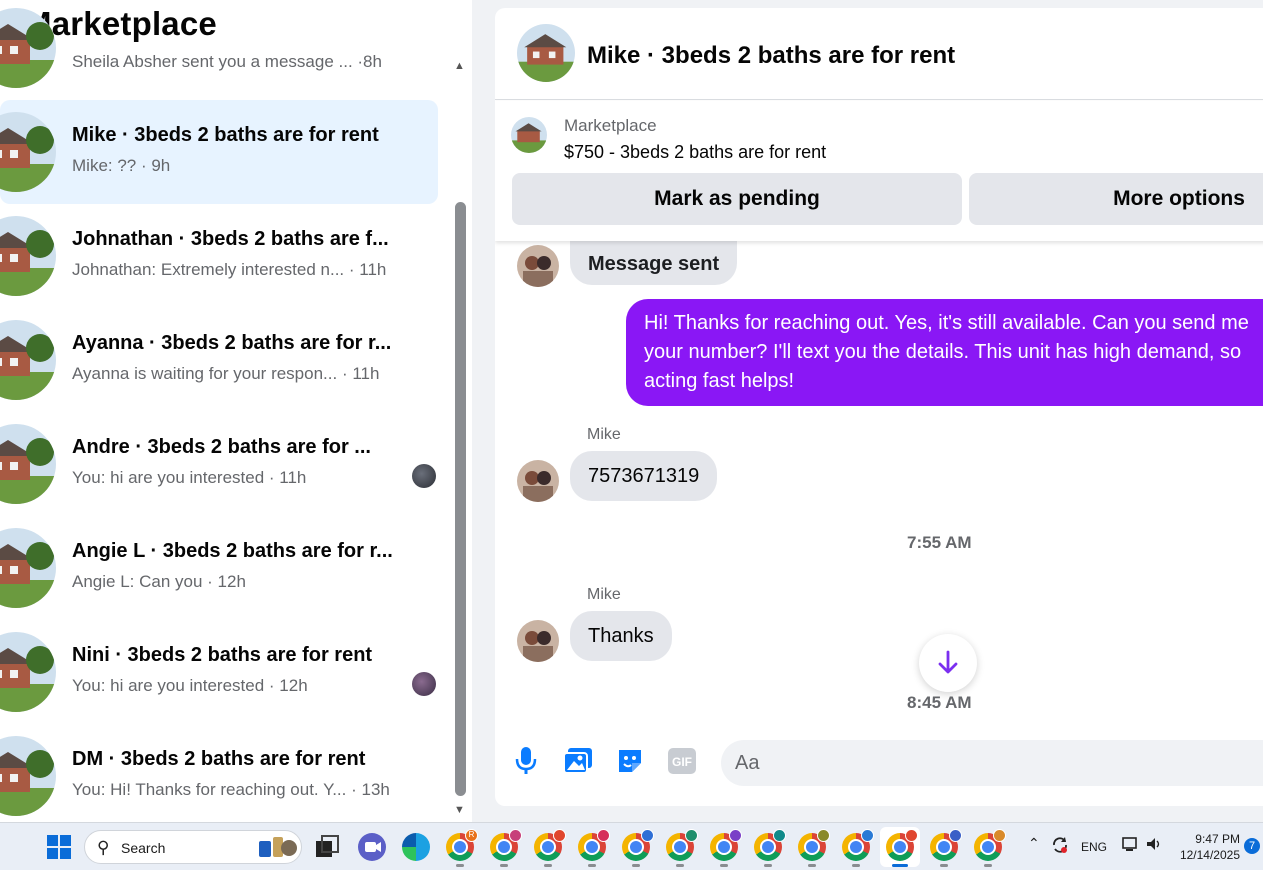  I want to click on gif-icon: GIF, so click(682, 761).